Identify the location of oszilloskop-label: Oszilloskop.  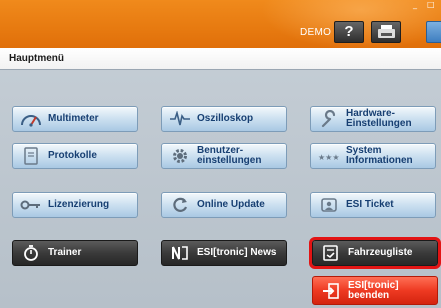
(225, 118).